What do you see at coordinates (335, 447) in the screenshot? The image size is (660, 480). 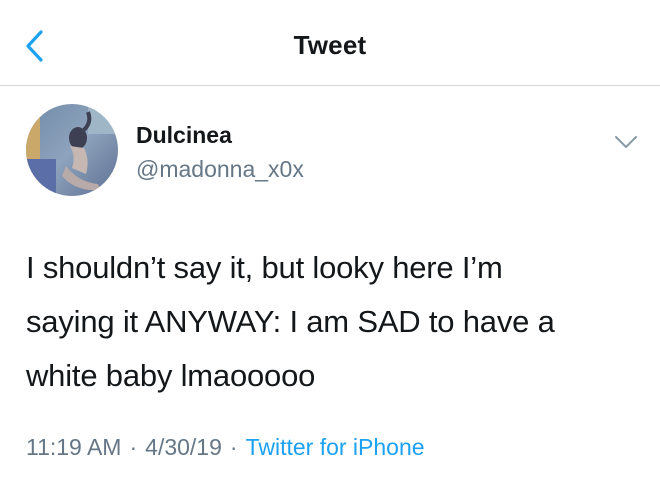 I see `tweet-source-link: Twitter for iPhone` at bounding box center [335, 447].